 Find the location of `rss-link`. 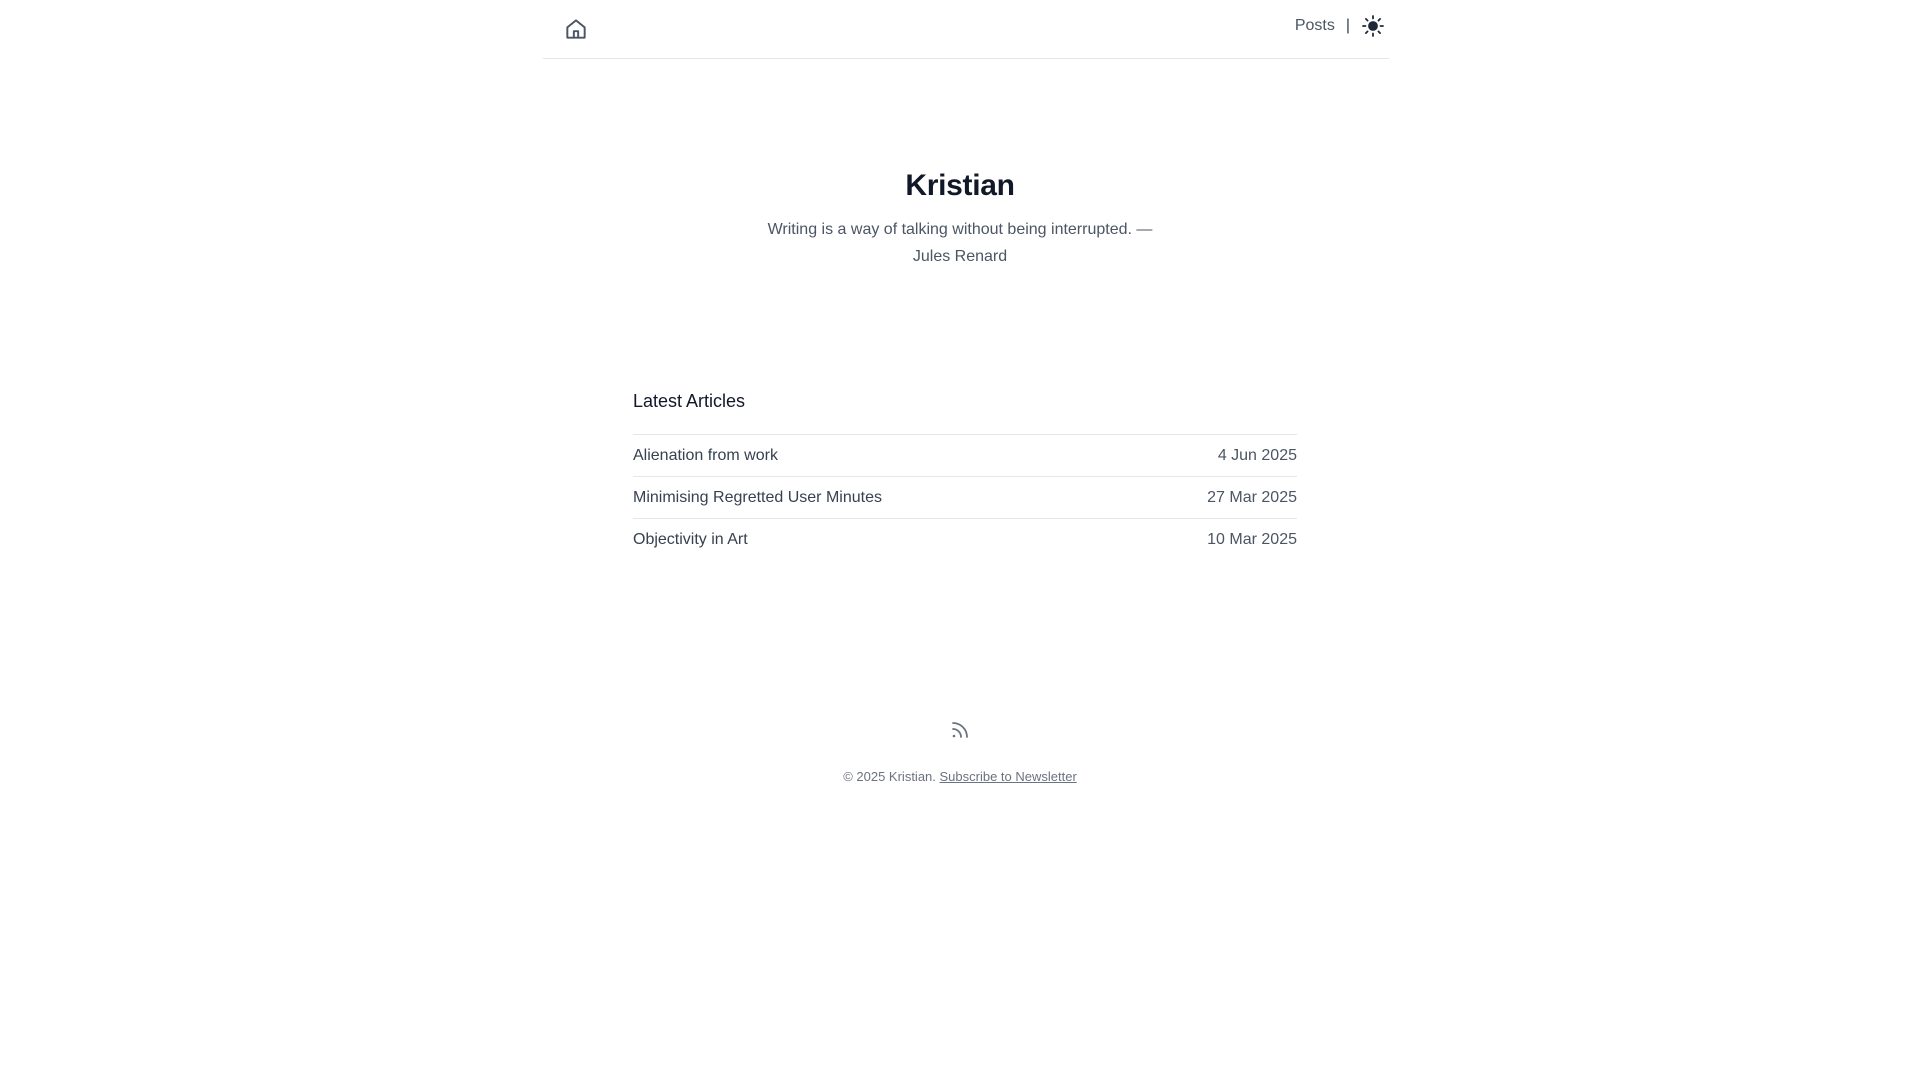

rss-link is located at coordinates (960, 730).